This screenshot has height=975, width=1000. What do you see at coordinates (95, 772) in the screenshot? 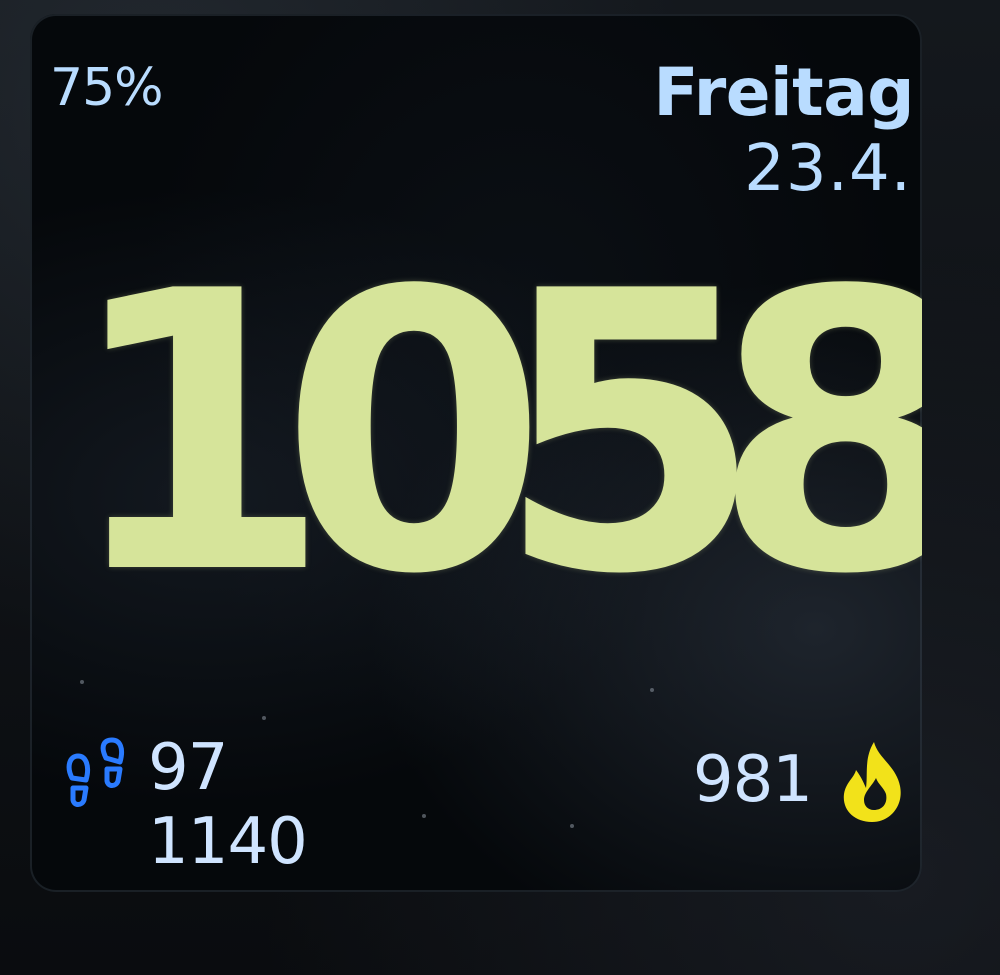
I see `footprints-icon` at bounding box center [95, 772].